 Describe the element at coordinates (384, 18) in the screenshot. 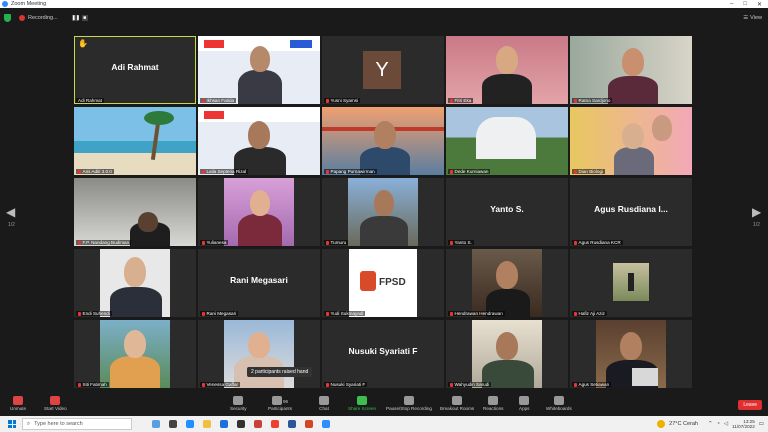

I see `meeting-top-bar: Recording... ❚❚ ■ ☰ View` at that location.